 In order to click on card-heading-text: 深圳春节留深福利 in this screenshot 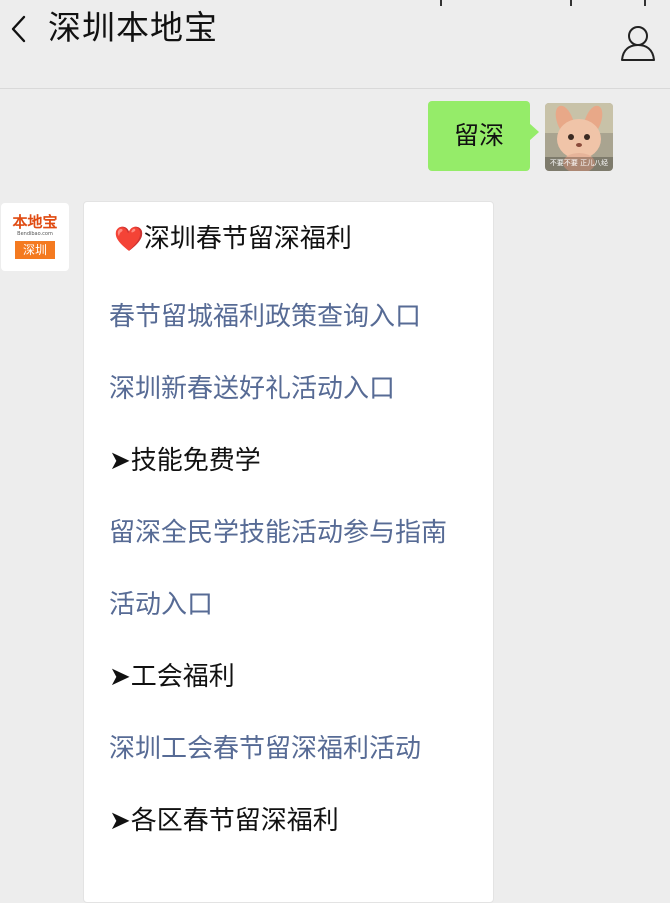, I will do `click(247, 239)`.